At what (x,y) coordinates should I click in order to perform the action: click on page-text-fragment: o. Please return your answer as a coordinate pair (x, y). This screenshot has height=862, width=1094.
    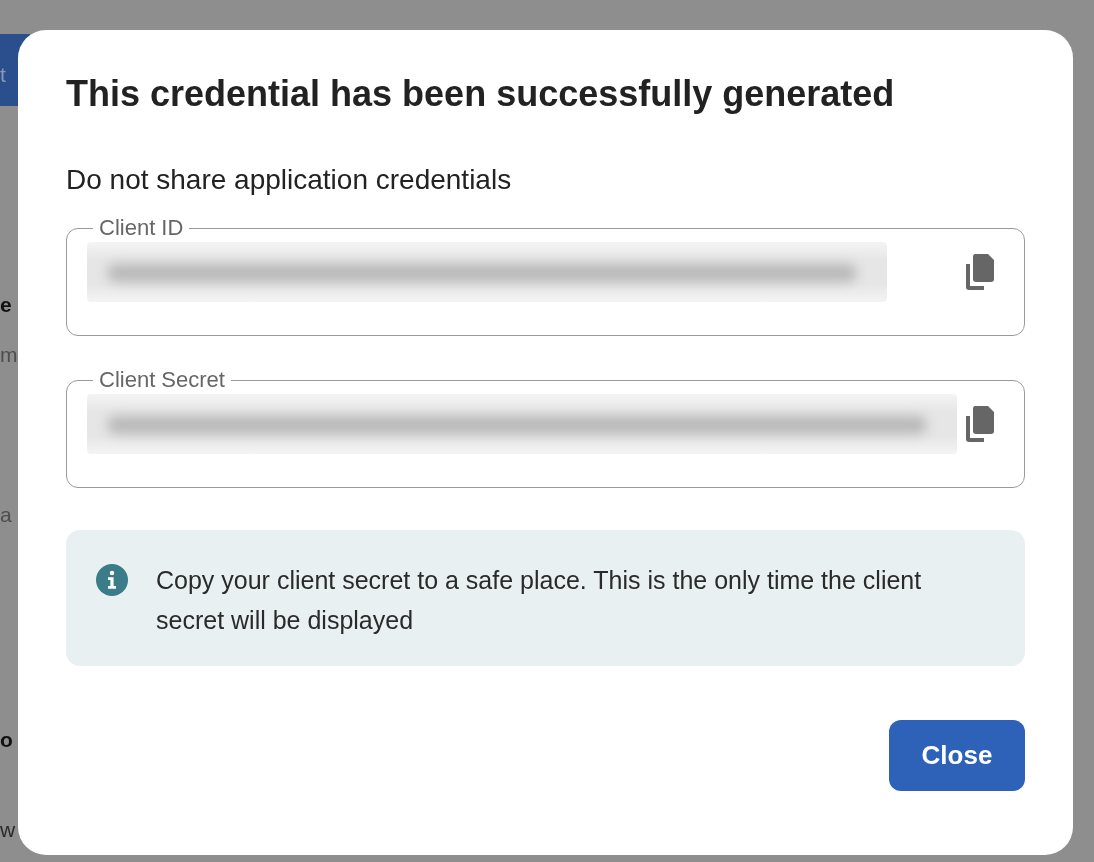
    Looking at the image, I should click on (6, 740).